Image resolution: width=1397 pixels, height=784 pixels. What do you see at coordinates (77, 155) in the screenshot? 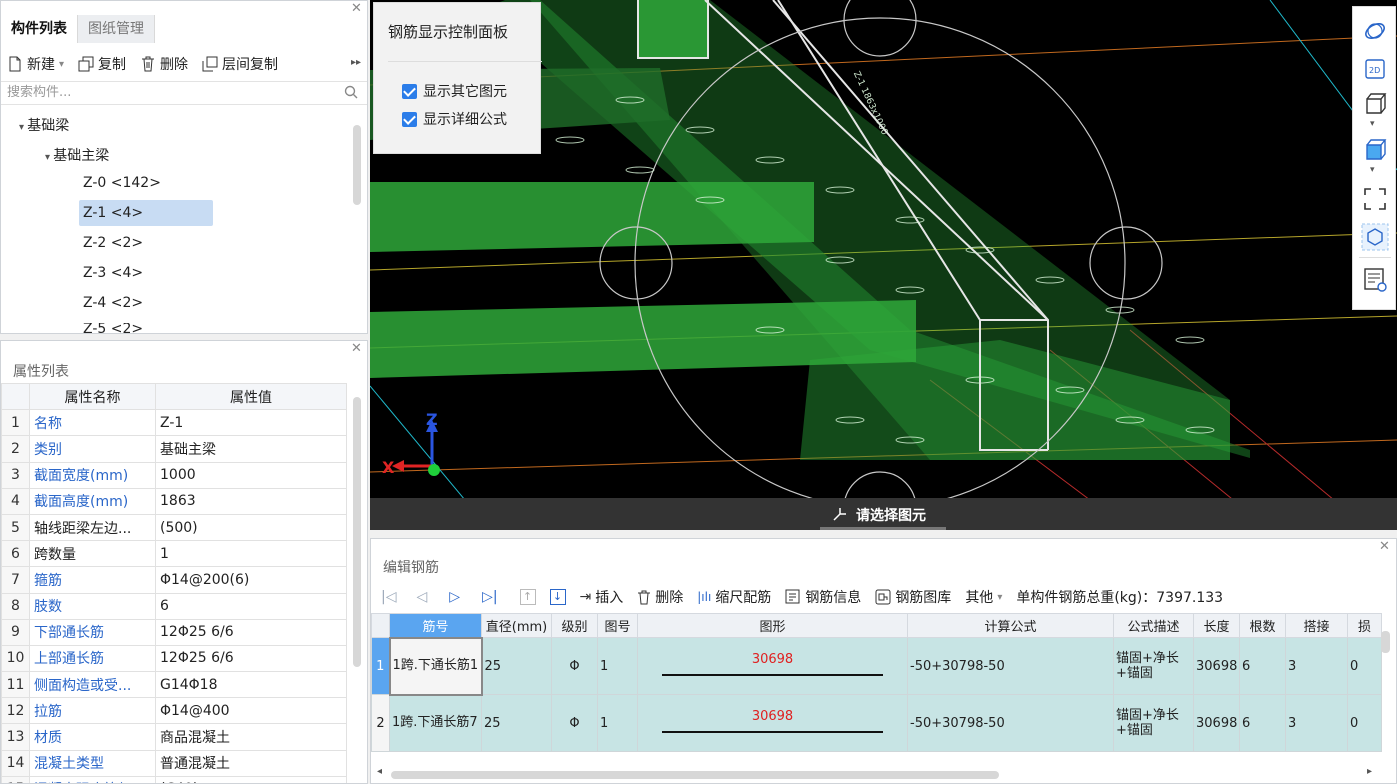
I see `tree-node-main-beam: ▾ 基础主梁` at bounding box center [77, 155].